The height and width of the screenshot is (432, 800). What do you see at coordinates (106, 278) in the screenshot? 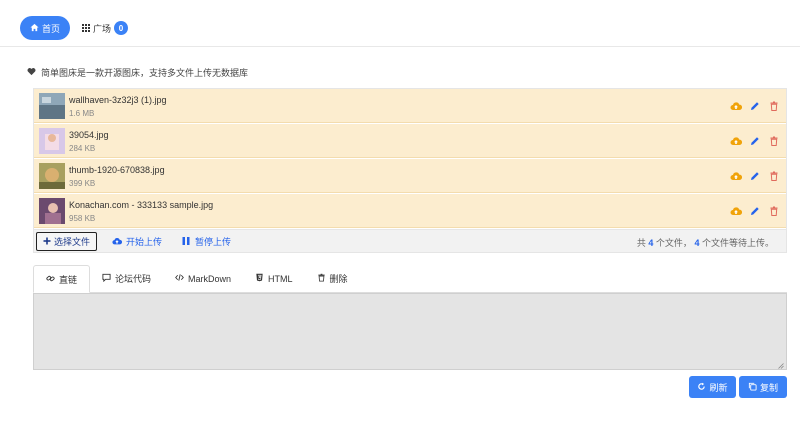
I see `comment-icon` at bounding box center [106, 278].